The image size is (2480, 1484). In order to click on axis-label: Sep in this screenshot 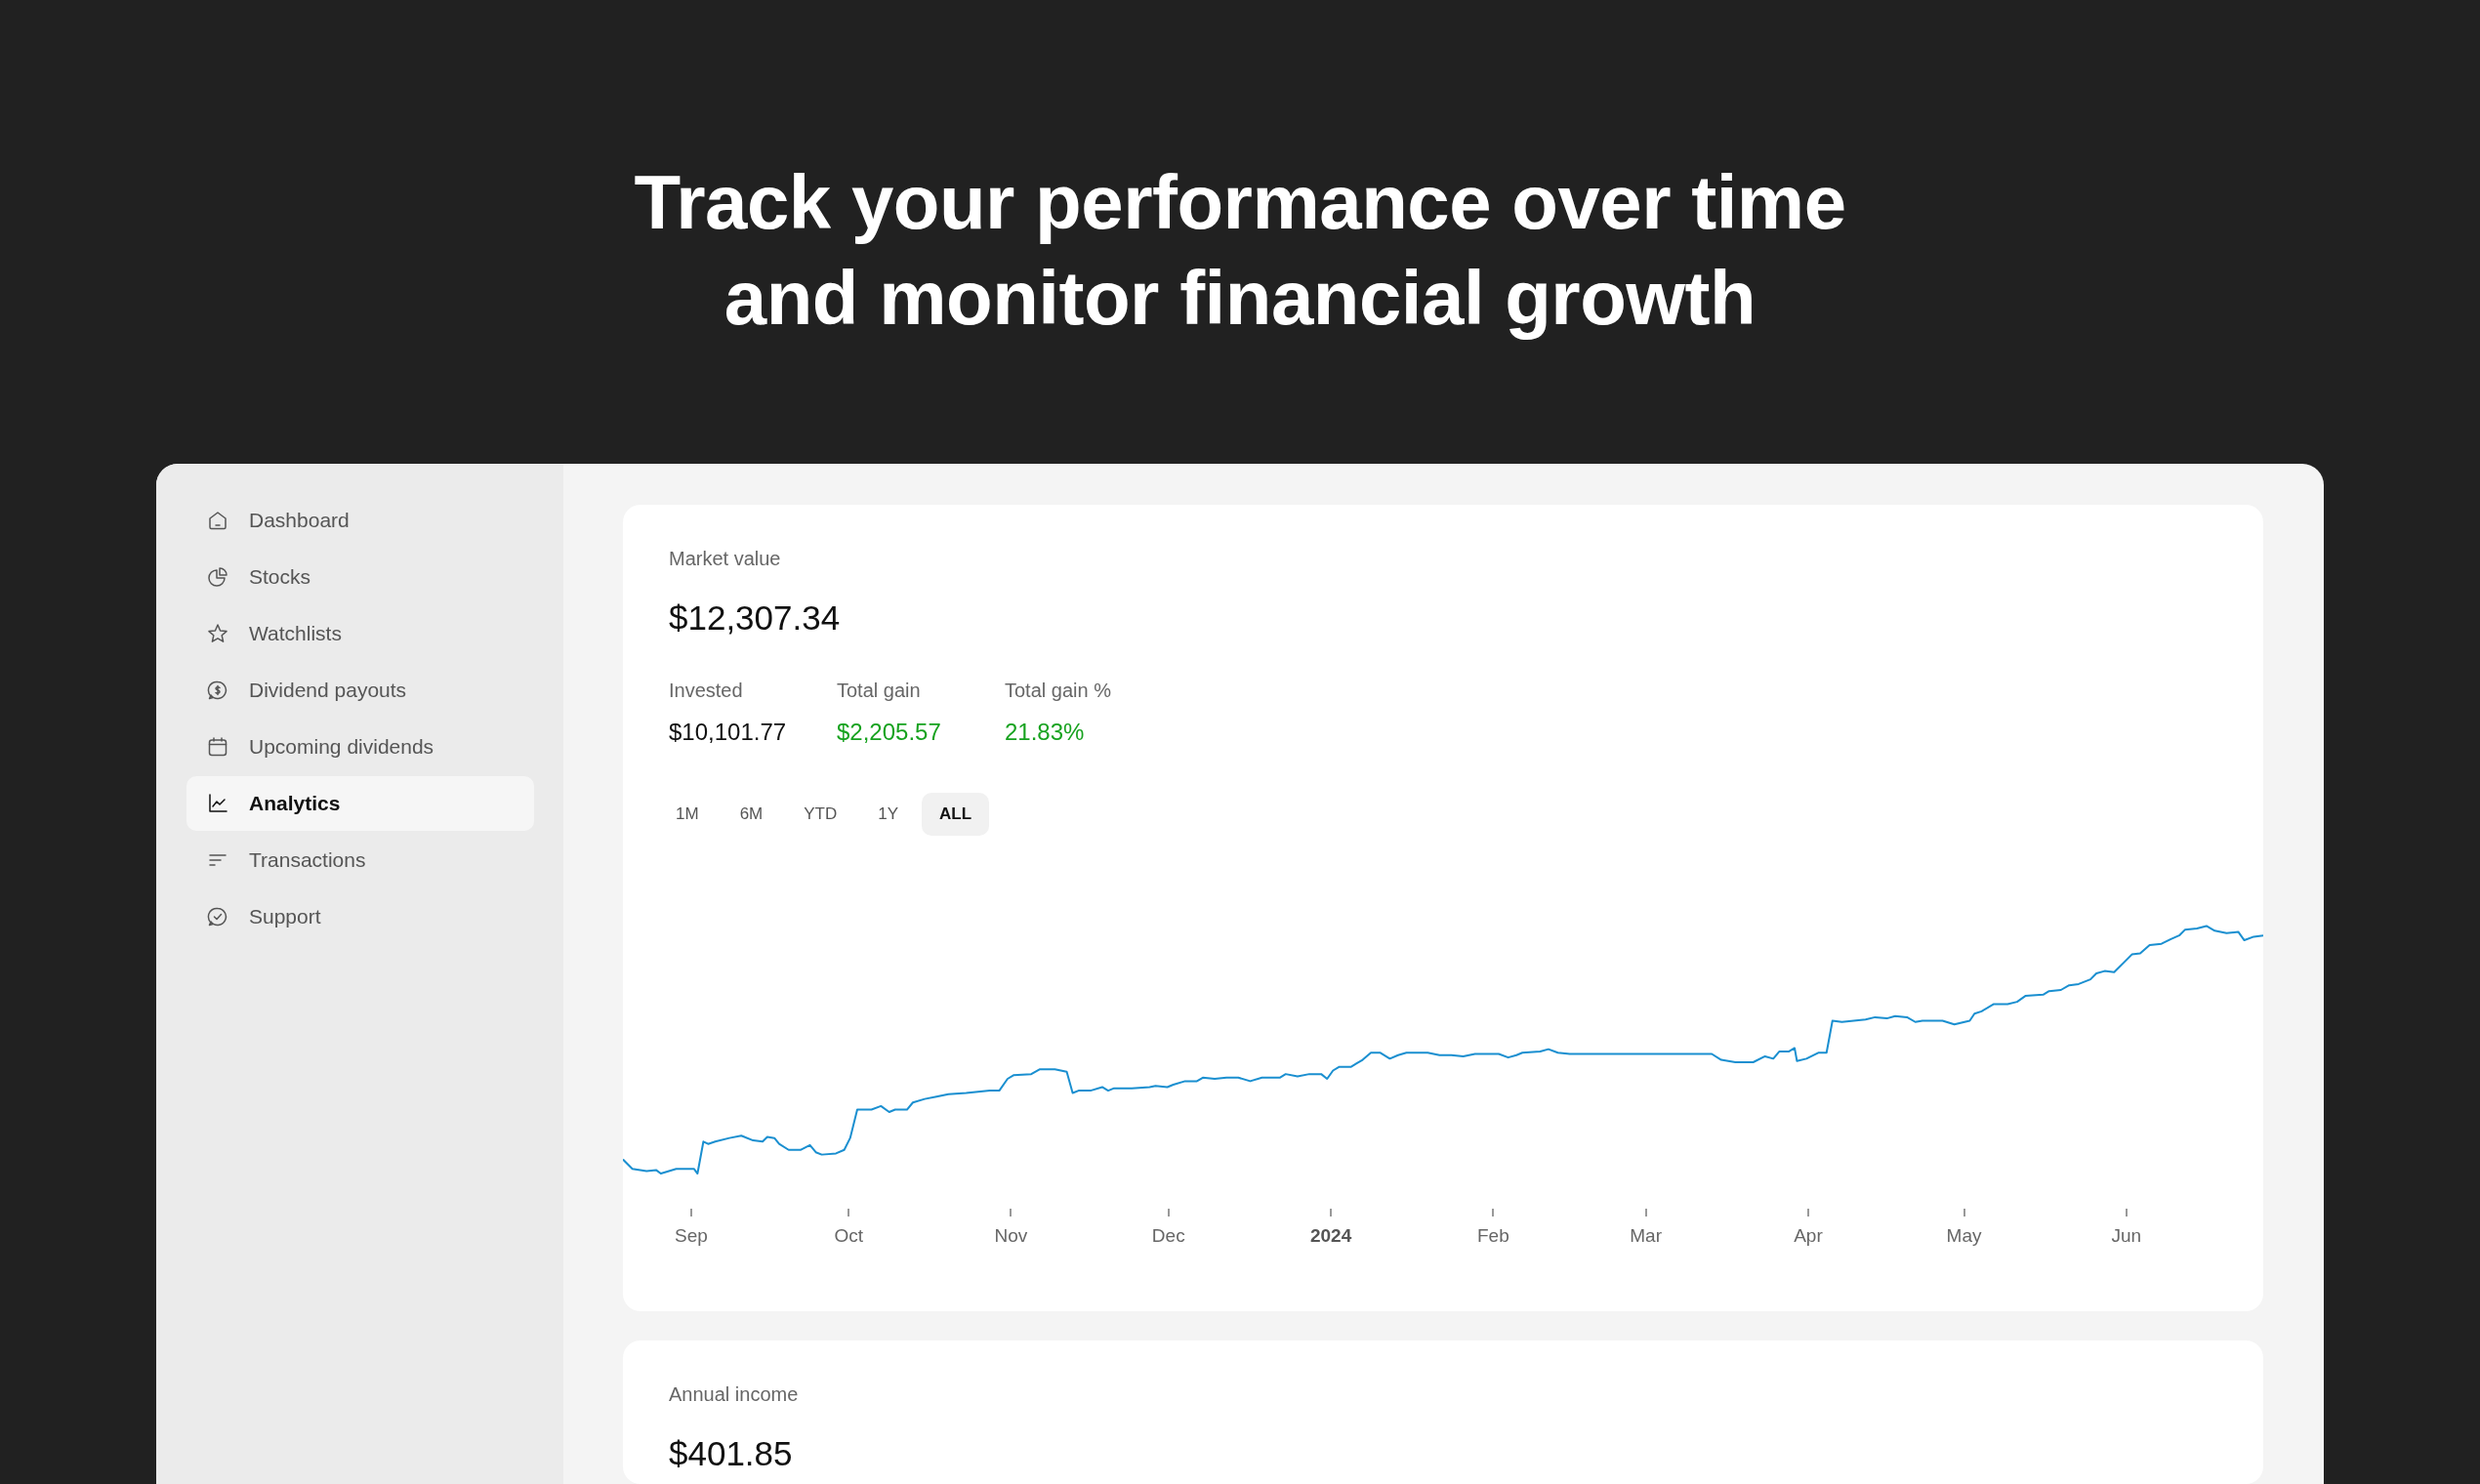, I will do `click(691, 1235)`.